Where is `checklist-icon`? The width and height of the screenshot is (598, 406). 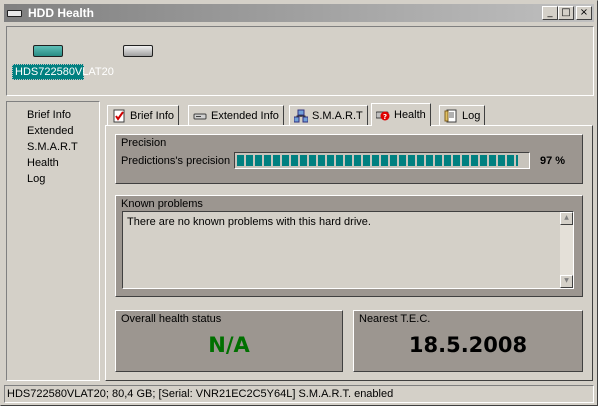
checklist-icon is located at coordinates (119, 116).